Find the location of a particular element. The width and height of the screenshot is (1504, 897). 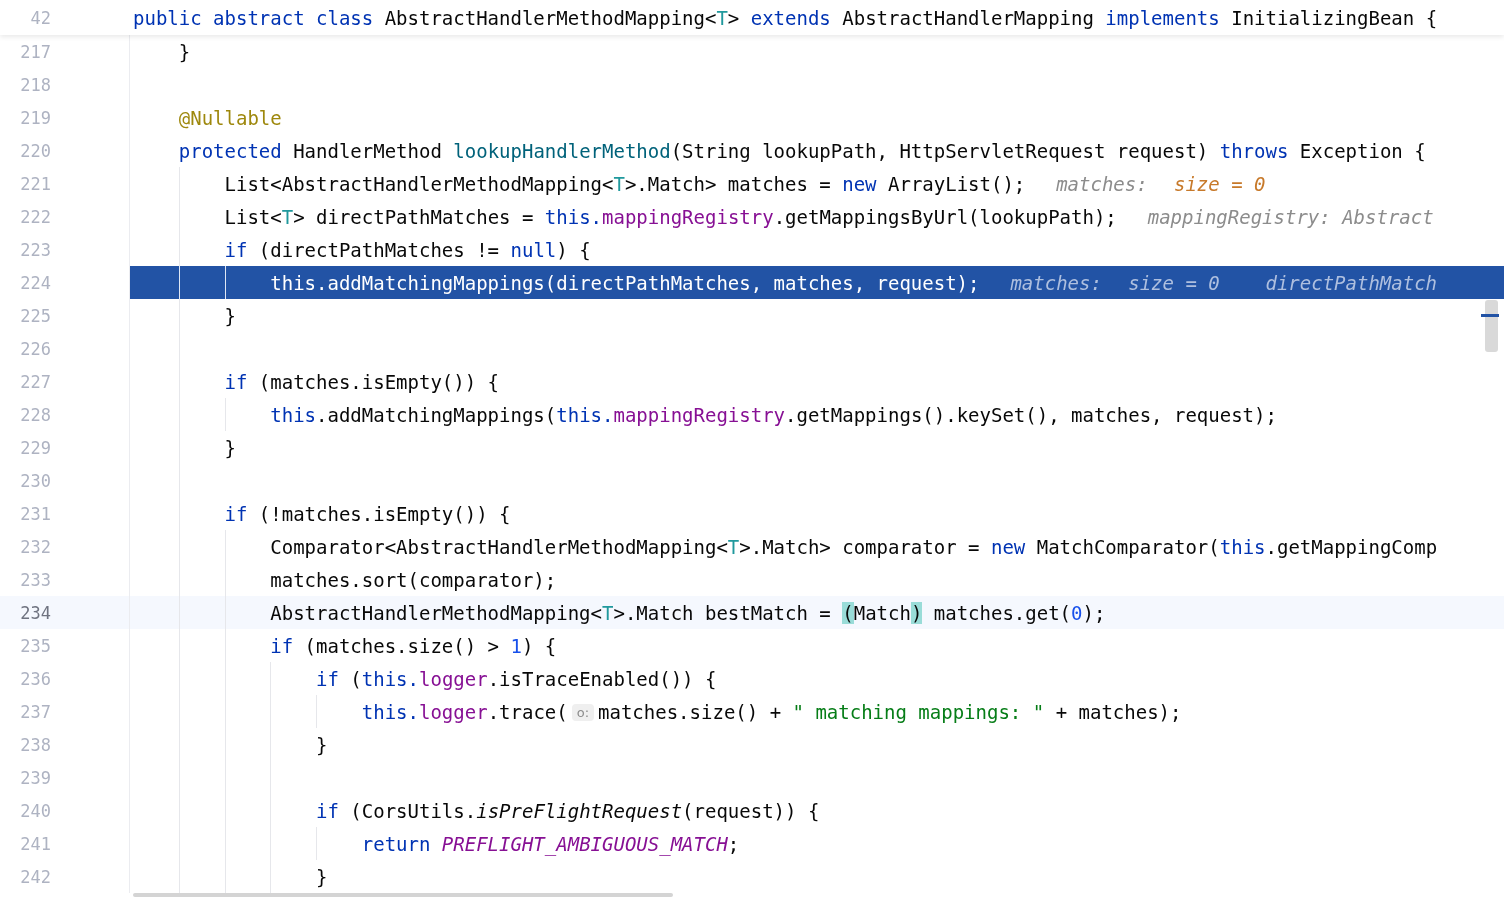

line-number: 225 is located at coordinates (35, 315).